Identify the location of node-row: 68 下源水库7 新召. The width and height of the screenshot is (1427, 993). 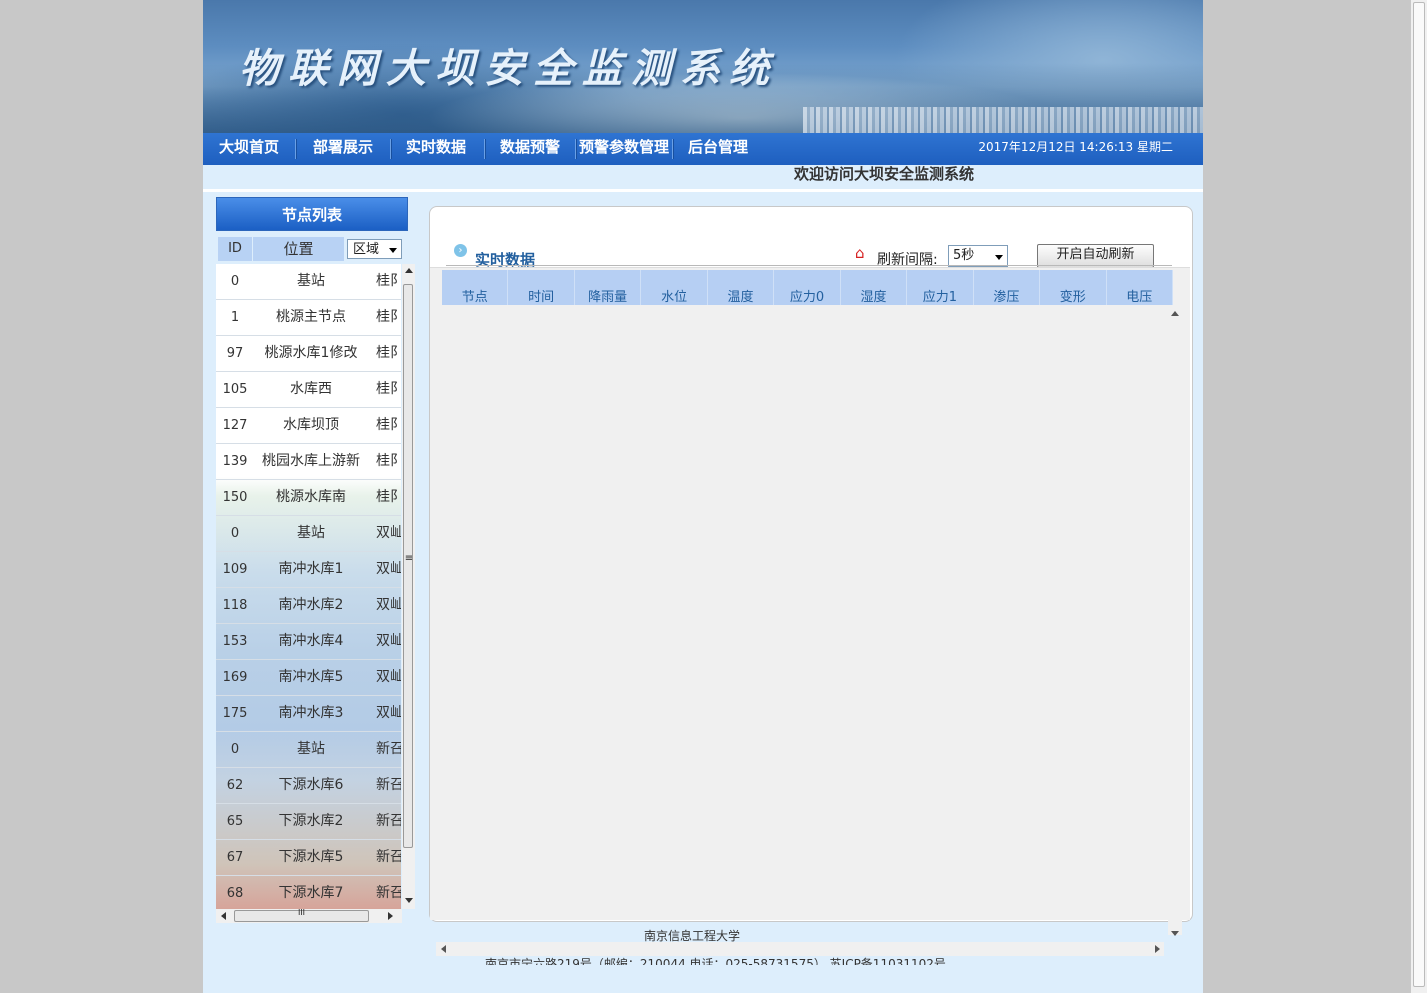
(308, 892).